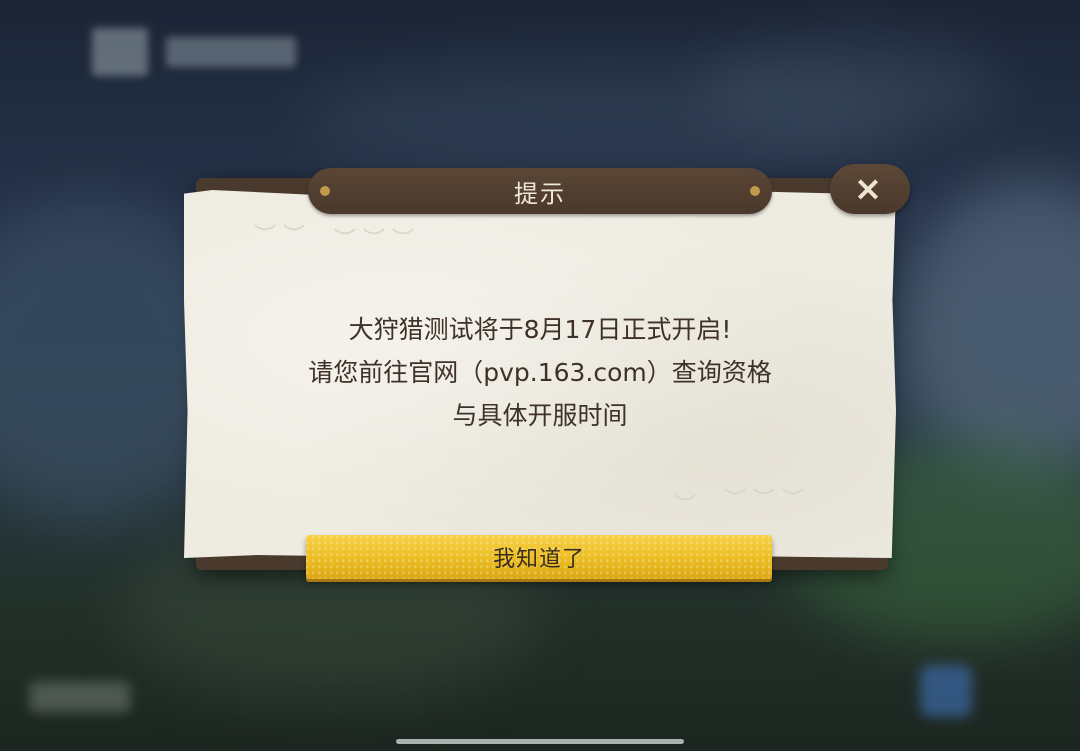 Image resolution: width=1080 pixels, height=751 pixels. Describe the element at coordinates (231, 52) in the screenshot. I see `background-logo-text` at that location.